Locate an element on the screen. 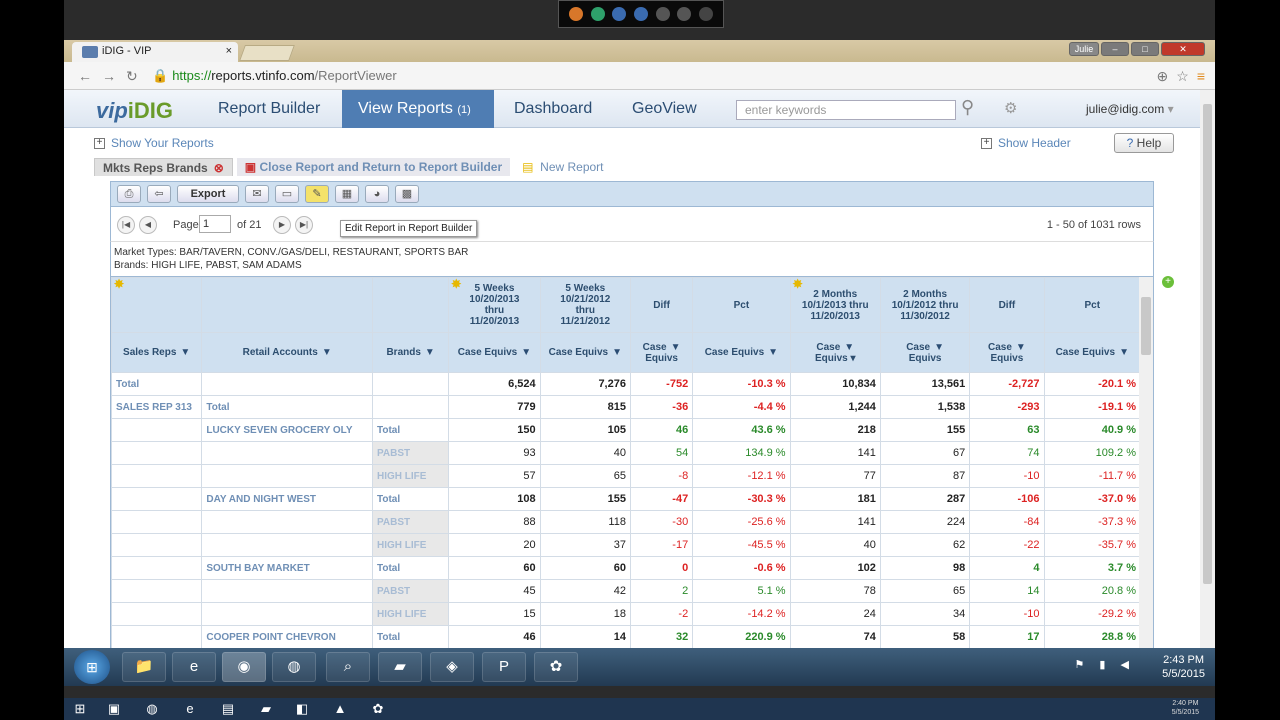 This screenshot has width=1280, height=720. save-as-icon: ▦ is located at coordinates (347, 194).